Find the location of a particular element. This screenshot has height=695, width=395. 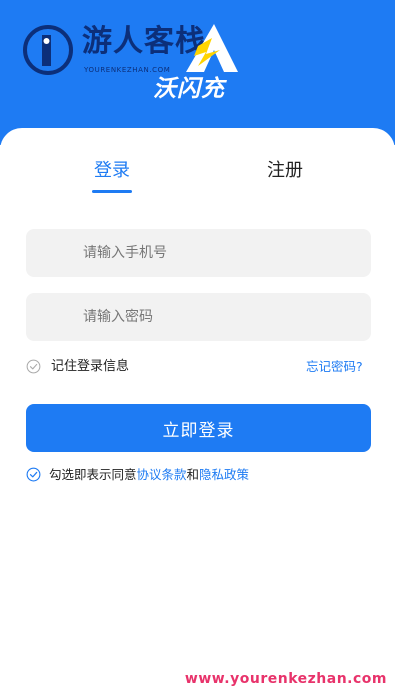

password-field is located at coordinates (198, 317).